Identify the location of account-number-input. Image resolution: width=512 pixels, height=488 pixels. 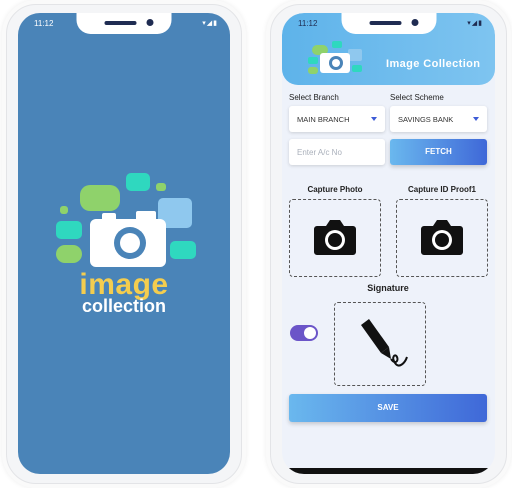
(337, 152).